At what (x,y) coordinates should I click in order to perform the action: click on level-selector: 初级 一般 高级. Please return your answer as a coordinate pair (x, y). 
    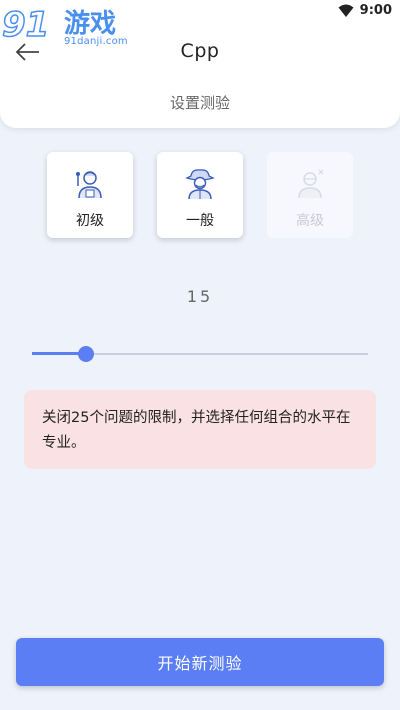
    Looking at the image, I should click on (200, 195).